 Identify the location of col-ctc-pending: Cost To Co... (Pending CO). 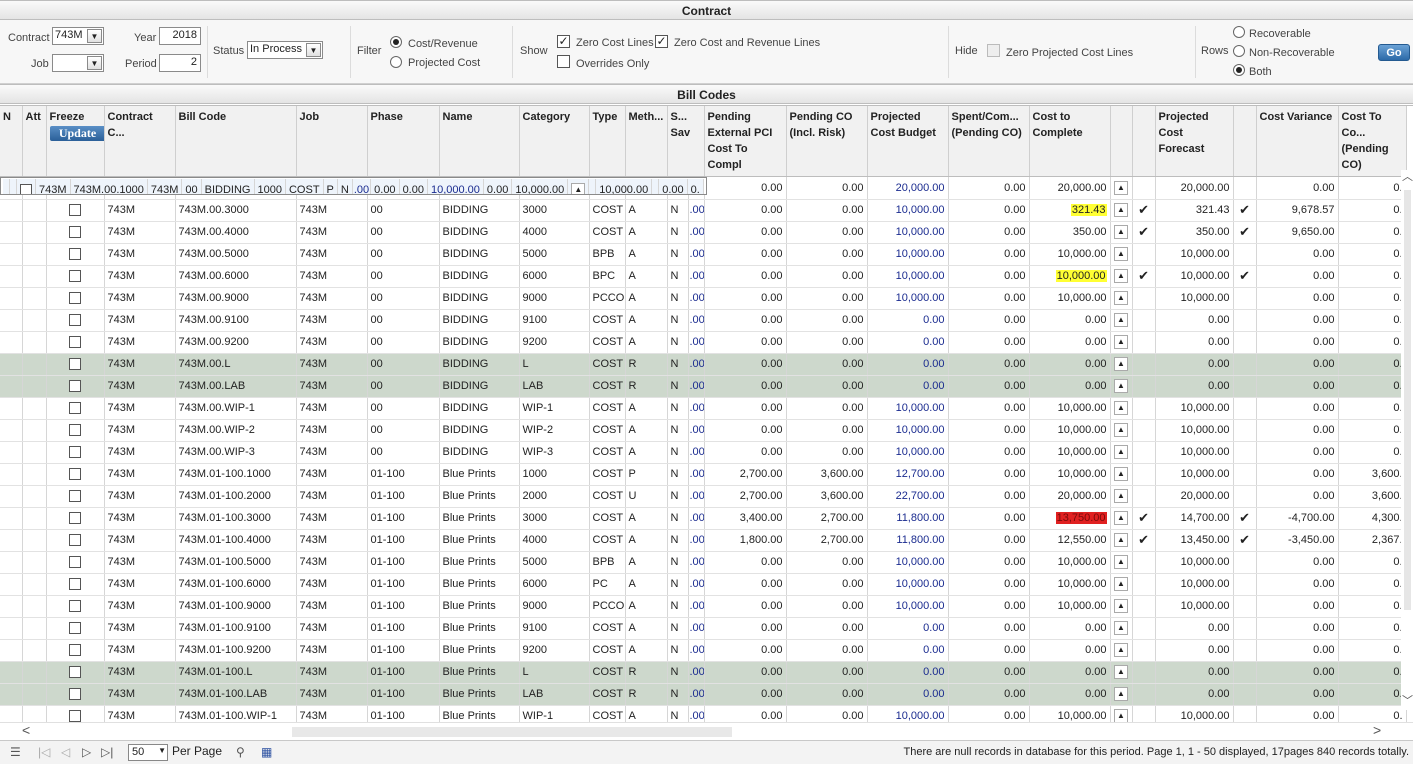
(1372, 141).